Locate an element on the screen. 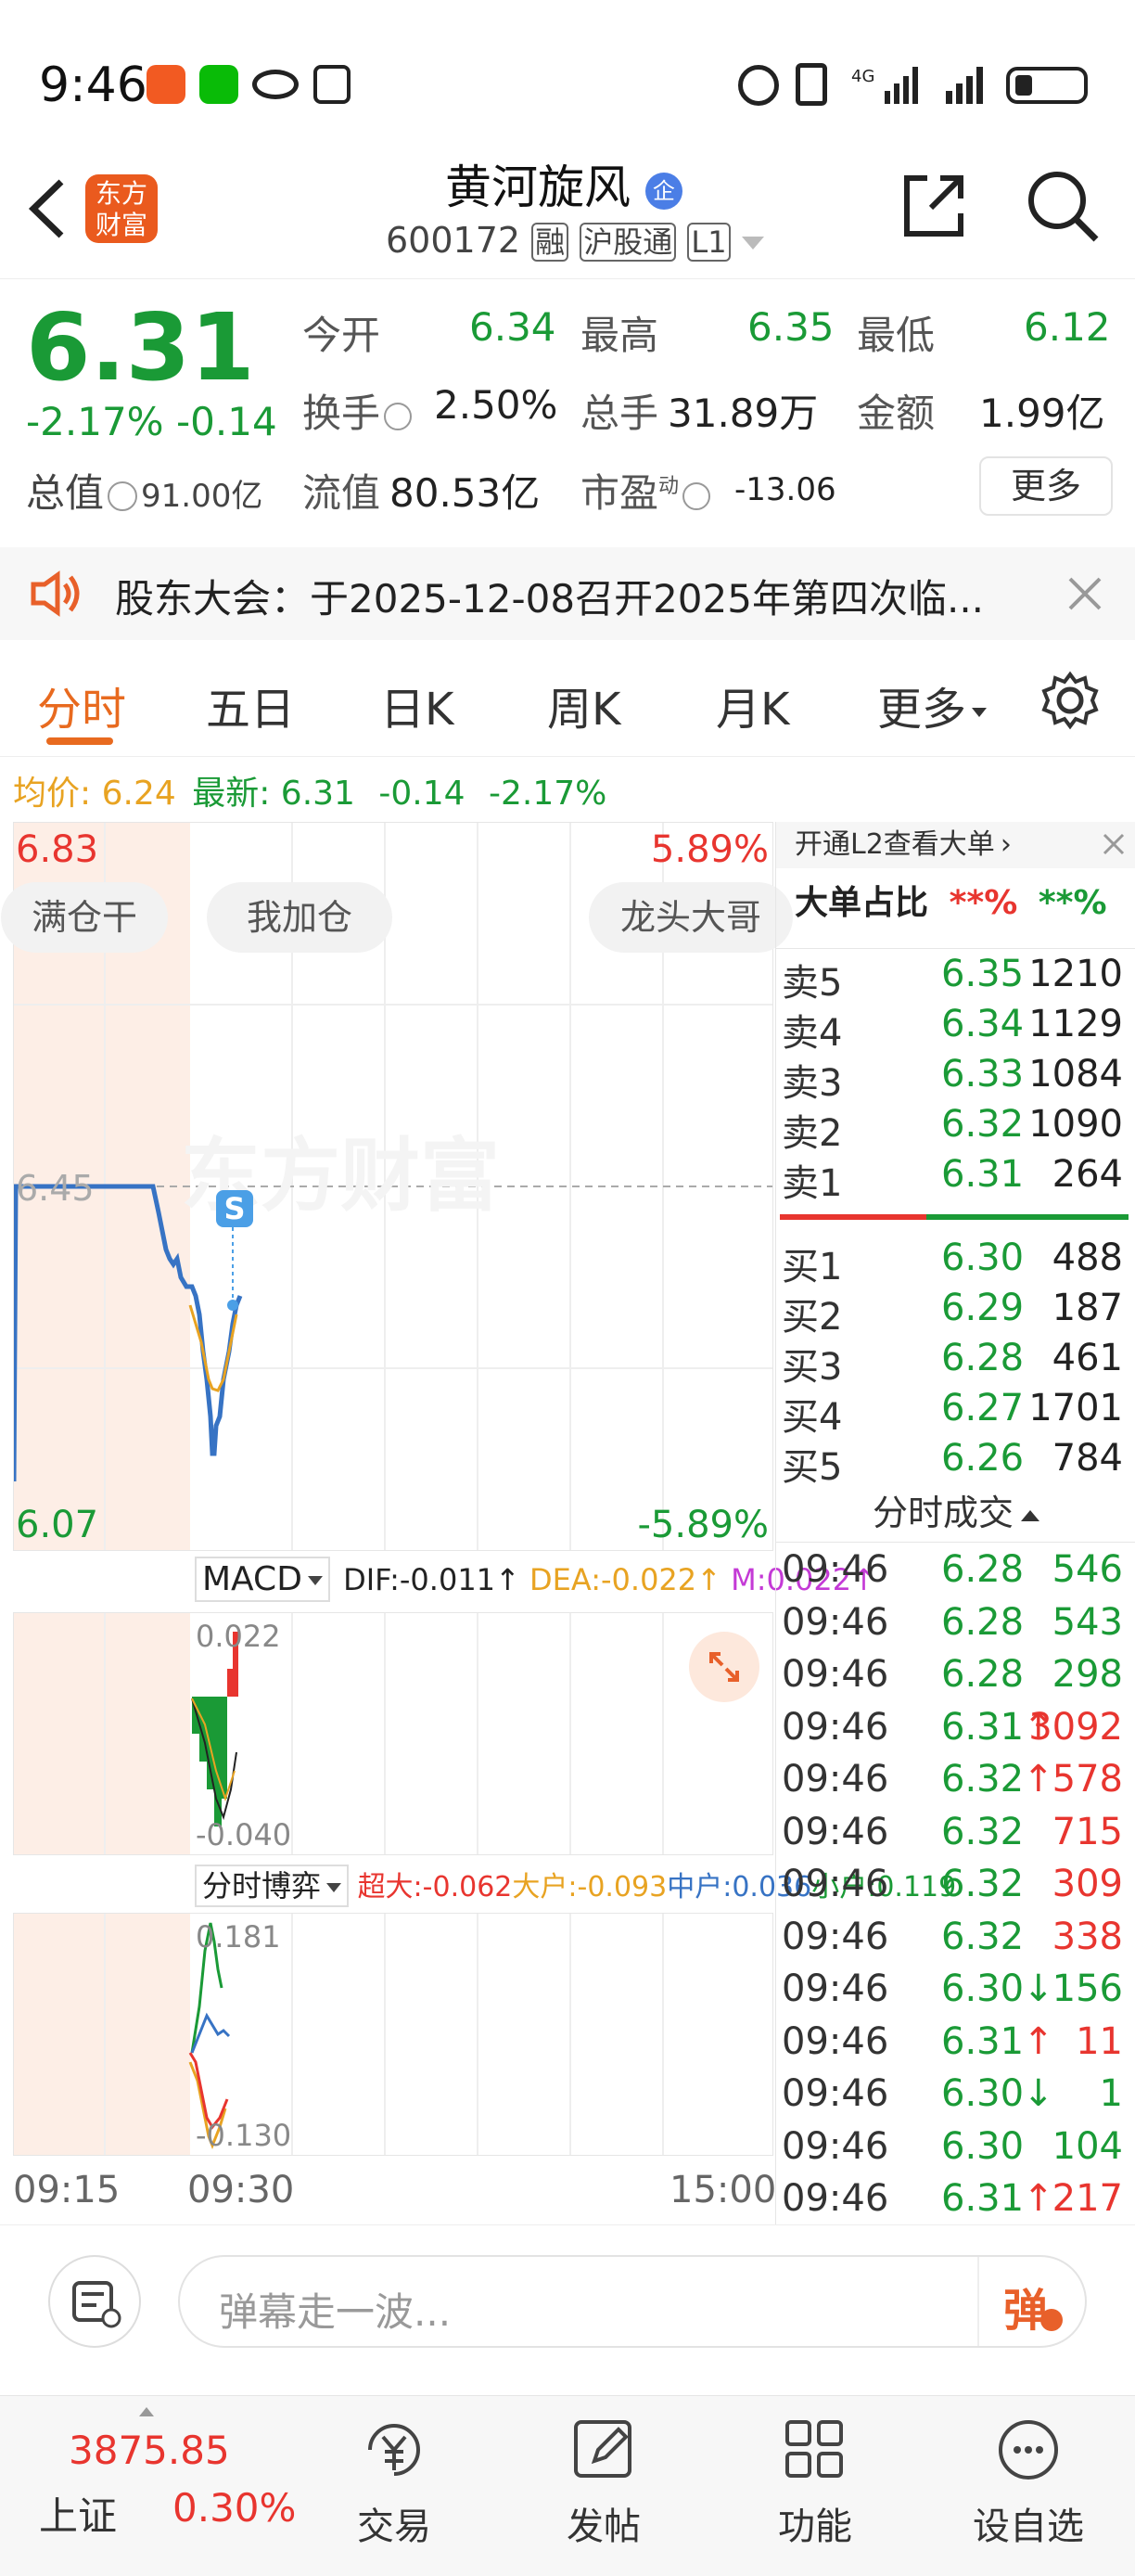 This screenshot has width=1135, height=2576. ask-volume: 264 is located at coordinates (1088, 1174).